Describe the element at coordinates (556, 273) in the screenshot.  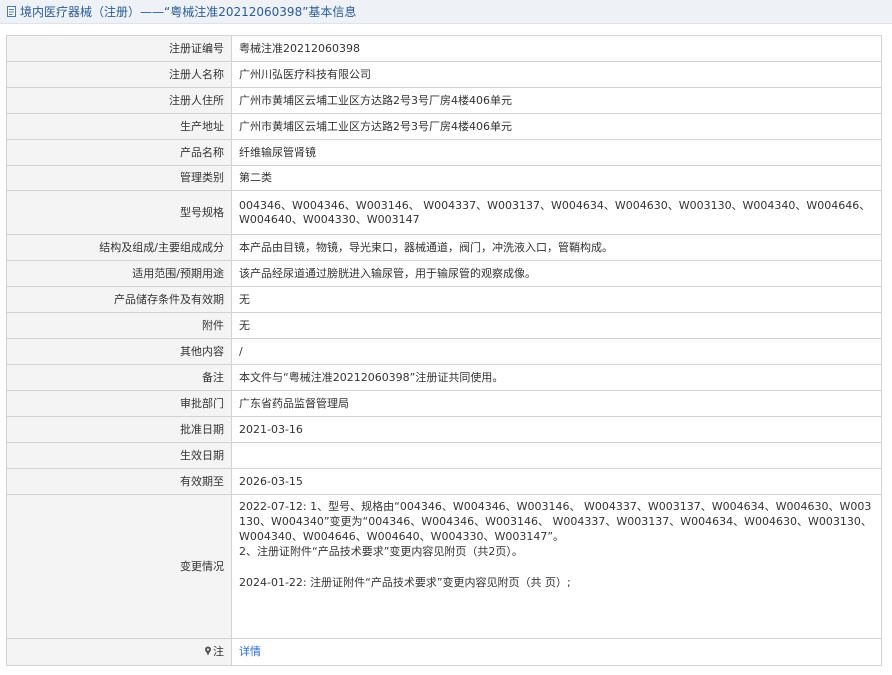
I see `field-value: 该产品经尿道通过膀胱进入输尿管，用于输尿管的观察成像。` at that location.